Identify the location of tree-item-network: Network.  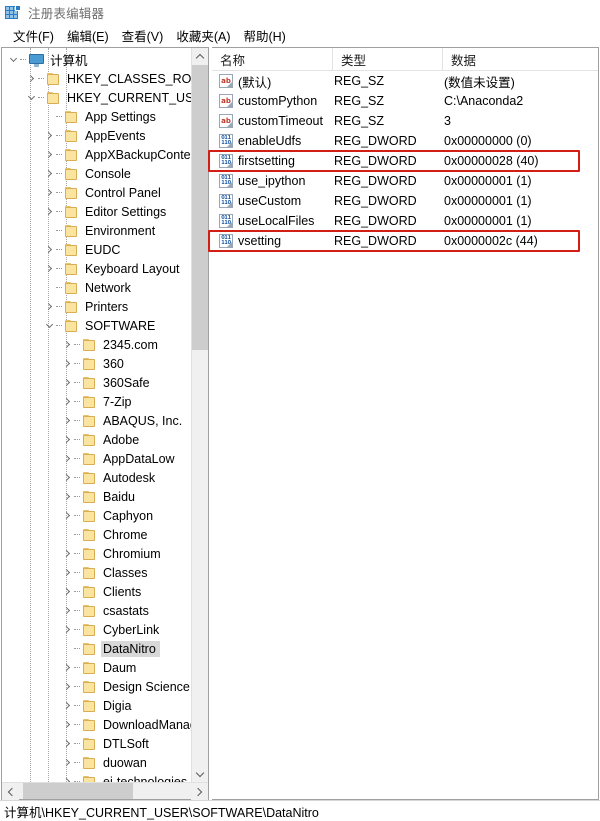
(96, 287).